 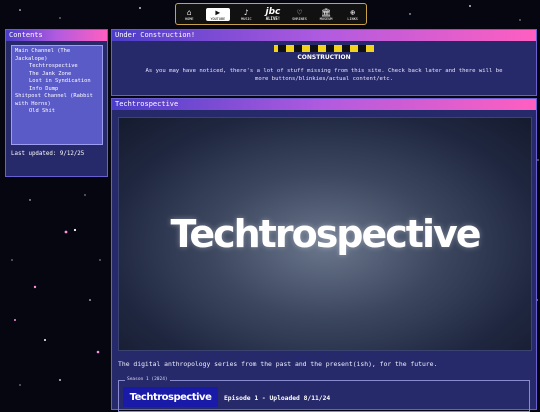 What do you see at coordinates (57, 112) in the screenshot?
I see `toc-old-shit: Old Shit` at bounding box center [57, 112].